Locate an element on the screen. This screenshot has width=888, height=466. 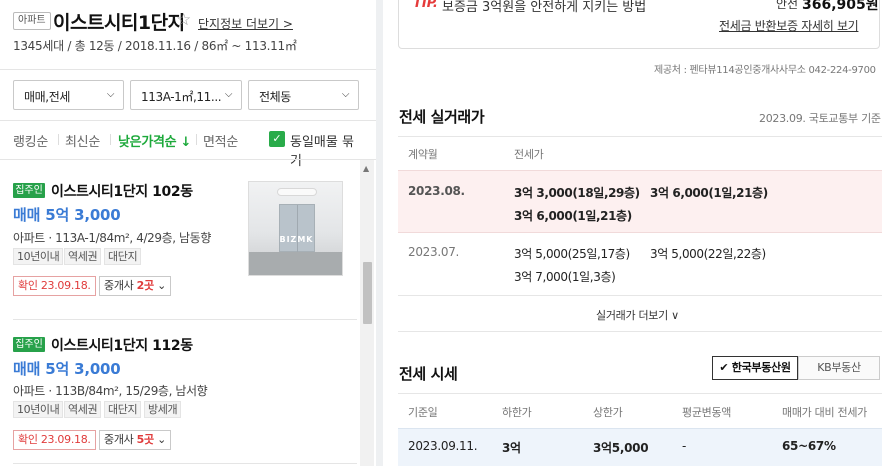
jeonse-deals-note: 2023.09. 국토교통부 기준 is located at coordinates (820, 118).